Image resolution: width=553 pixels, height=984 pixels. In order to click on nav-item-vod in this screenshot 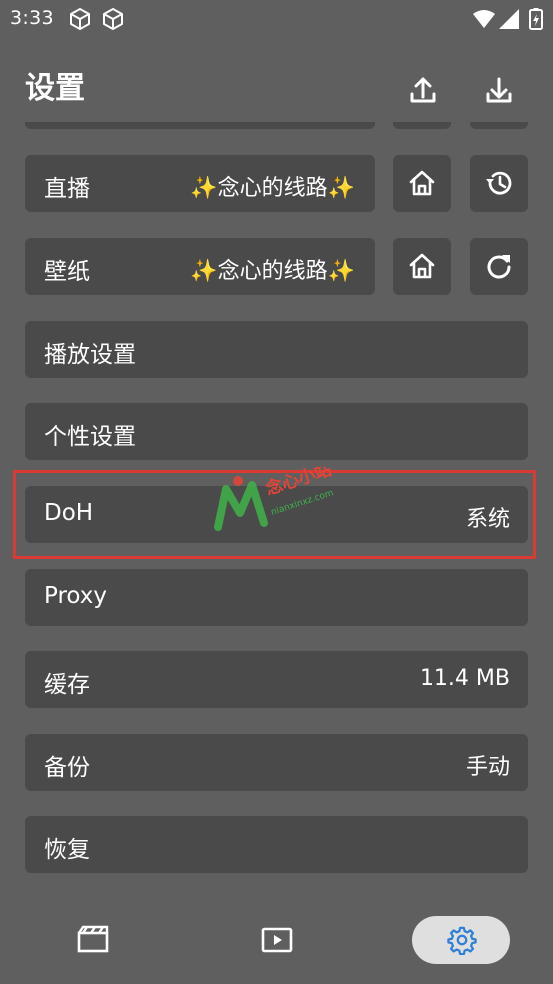, I will do `click(92, 940)`.